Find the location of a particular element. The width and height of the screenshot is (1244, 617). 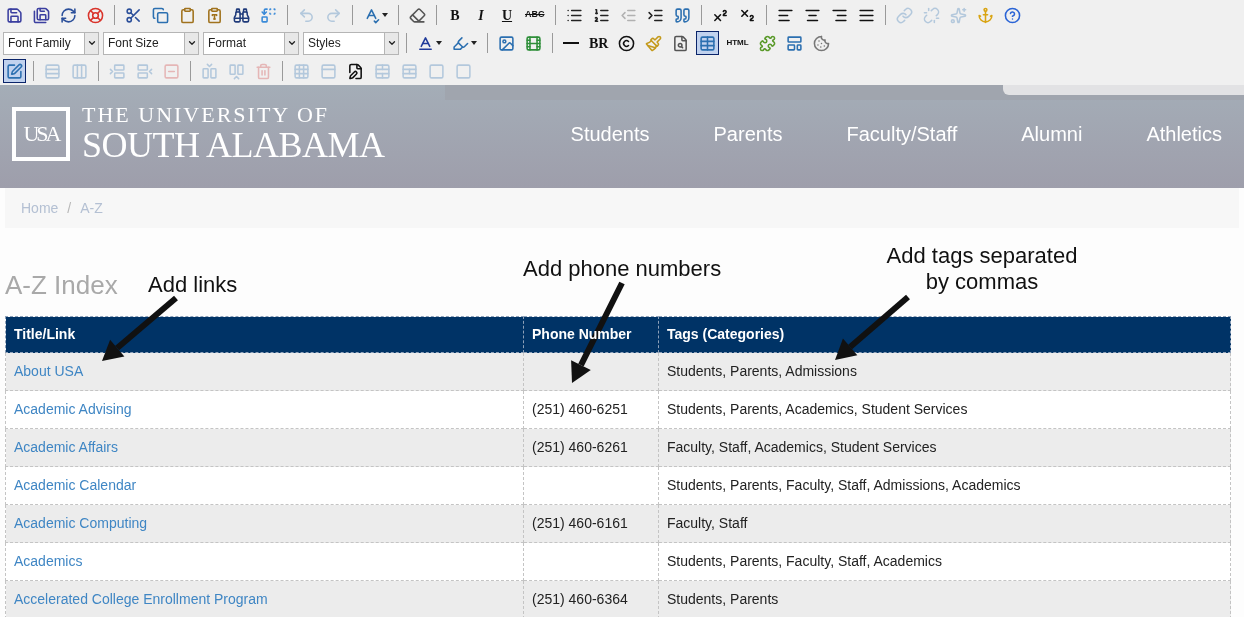

binoculars-icon is located at coordinates (241, 15).